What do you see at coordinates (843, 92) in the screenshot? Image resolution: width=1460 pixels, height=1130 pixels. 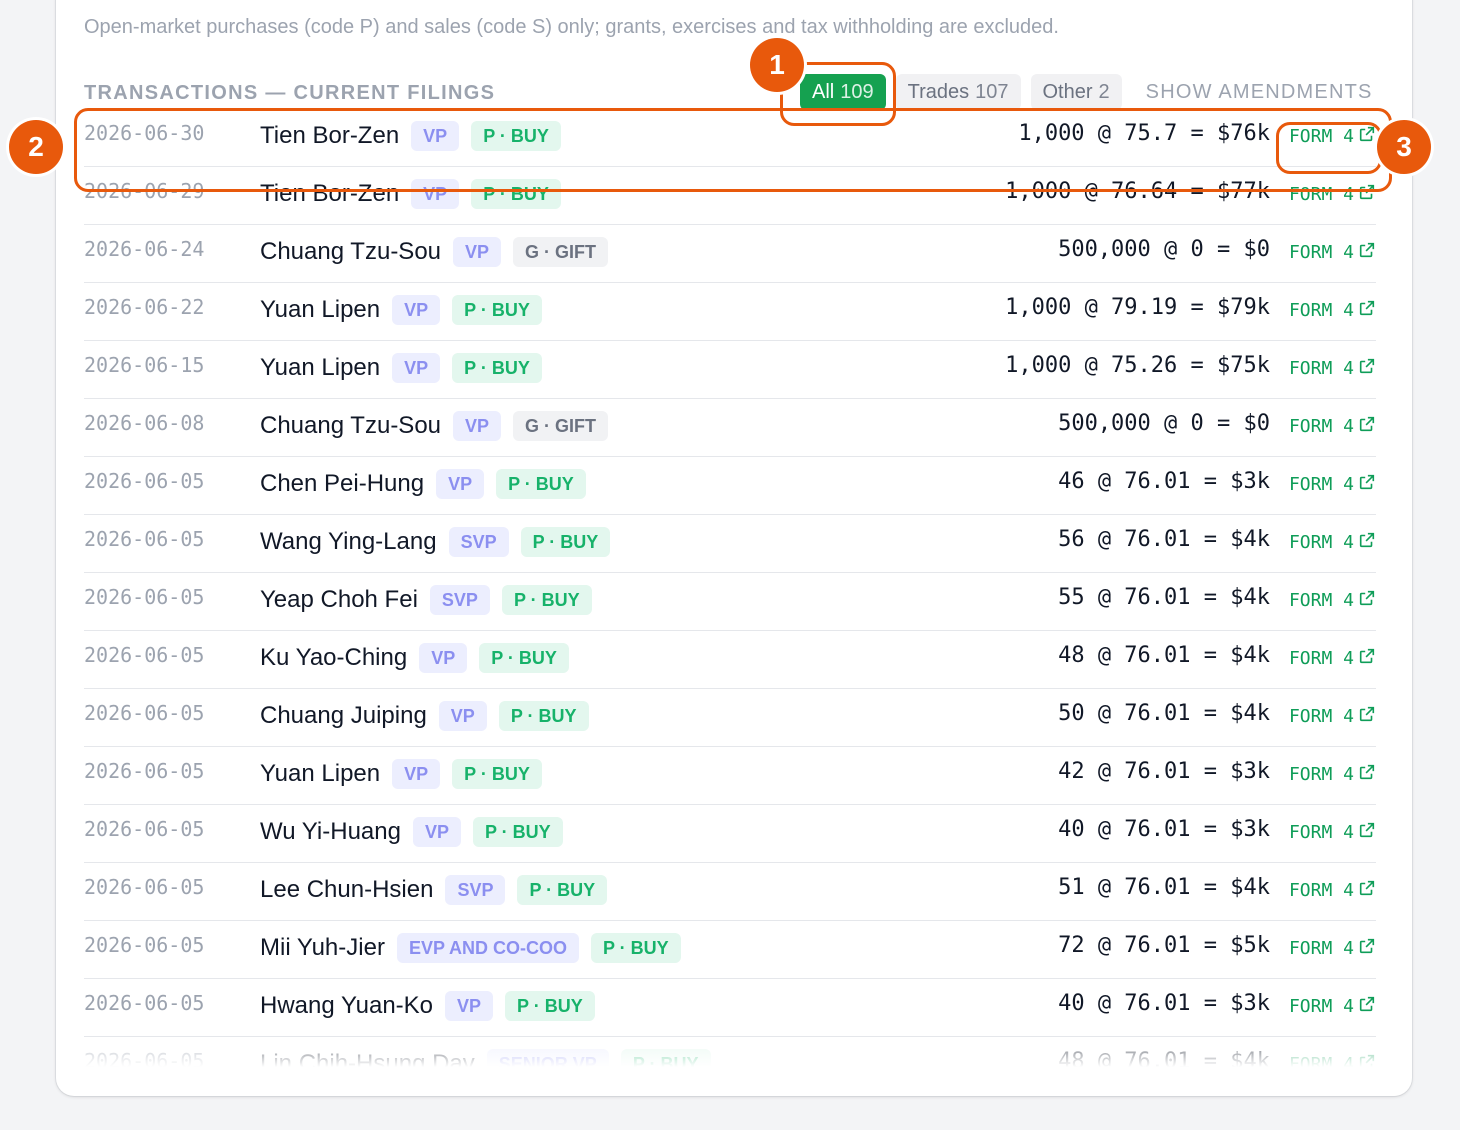 I see `filter-all-chip: All 109` at bounding box center [843, 92].